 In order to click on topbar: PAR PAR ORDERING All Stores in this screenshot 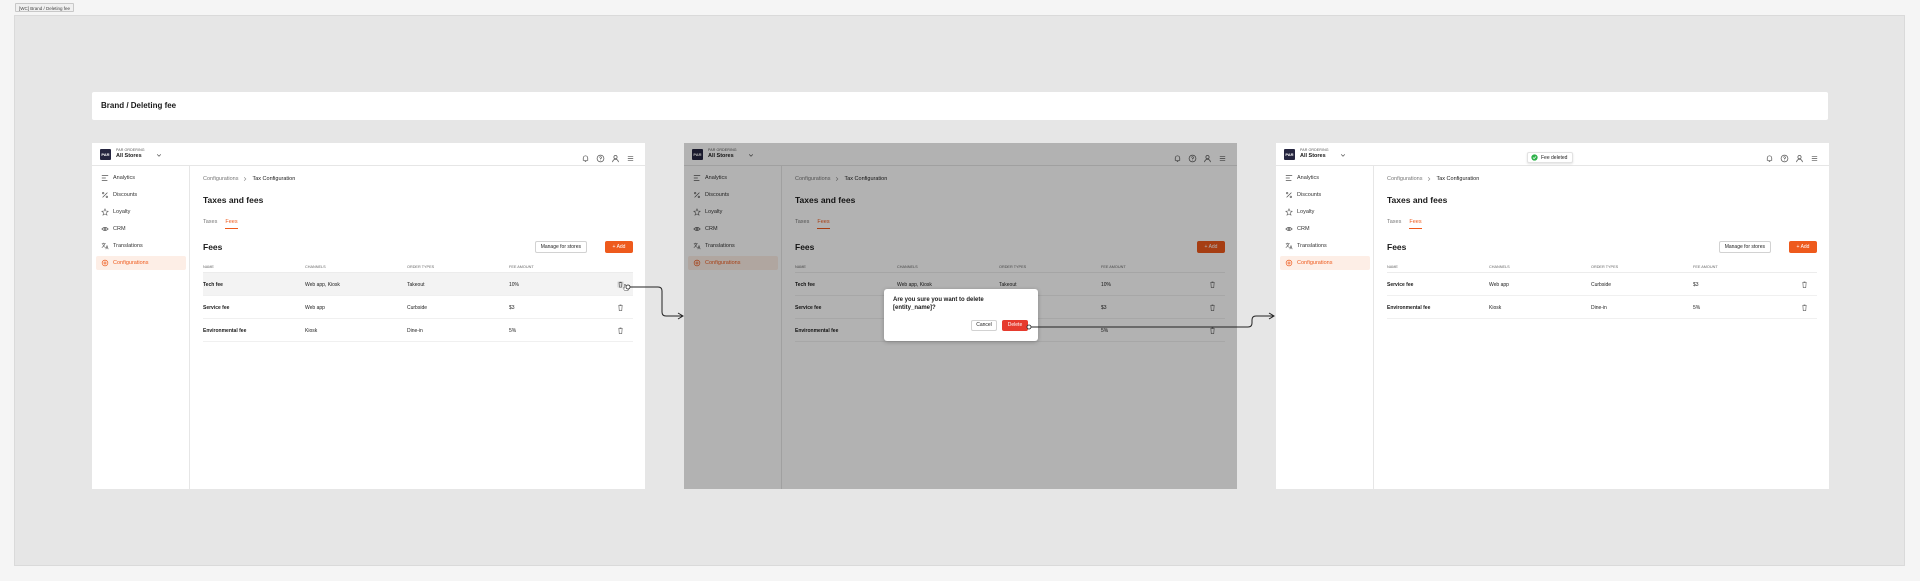, I will do `click(368, 154)`.